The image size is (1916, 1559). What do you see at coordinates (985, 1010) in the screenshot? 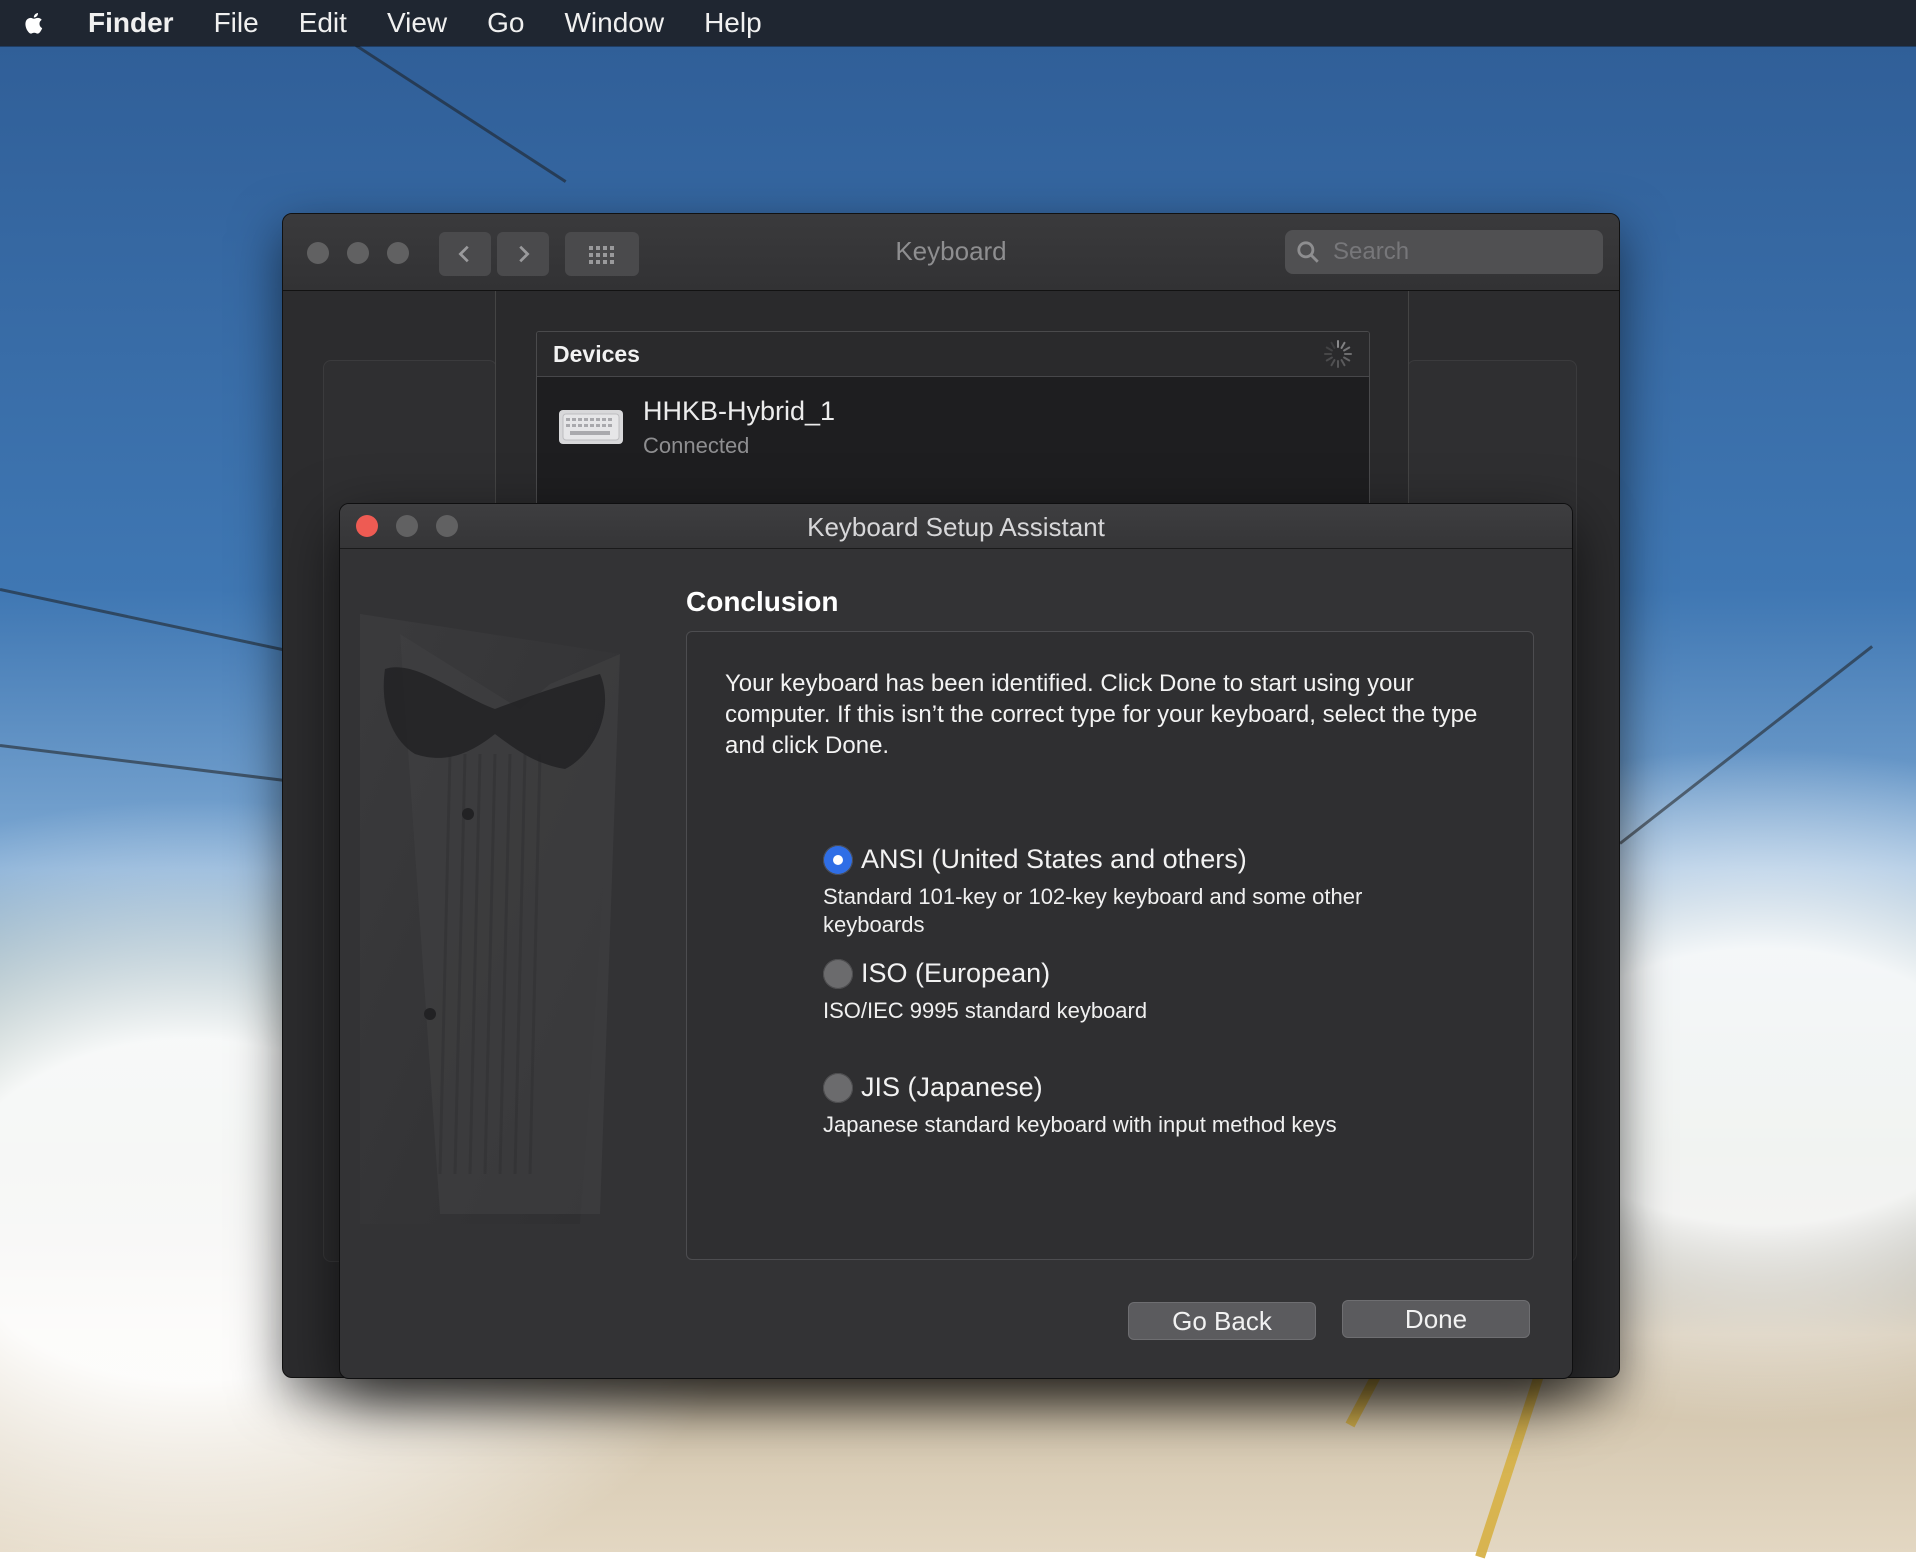
I see `option-description-iso: ISO/IEC 9995 standard keyboard` at bounding box center [985, 1010].